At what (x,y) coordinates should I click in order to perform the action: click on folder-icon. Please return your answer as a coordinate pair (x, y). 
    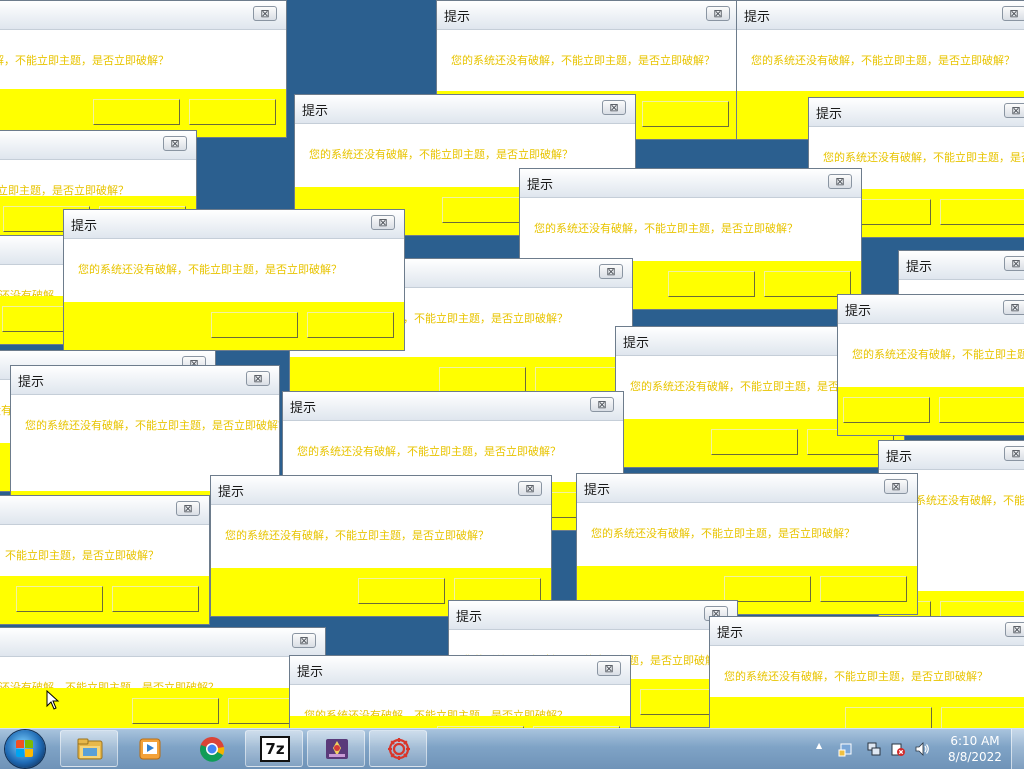
    Looking at the image, I should click on (90, 749).